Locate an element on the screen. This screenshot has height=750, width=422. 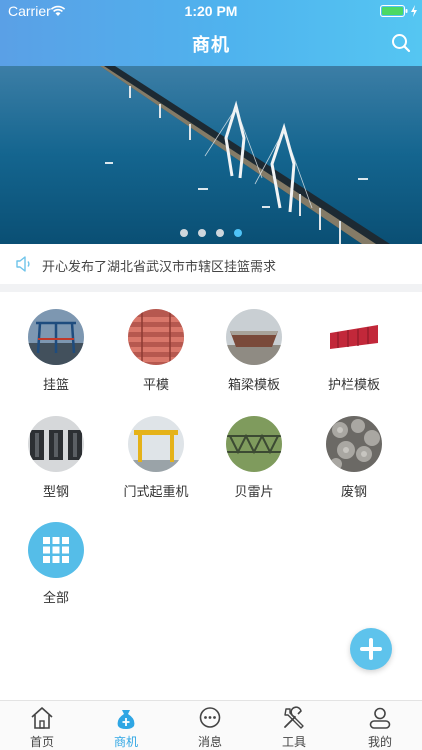
hanging-basket-photo is located at coordinates (56, 337).